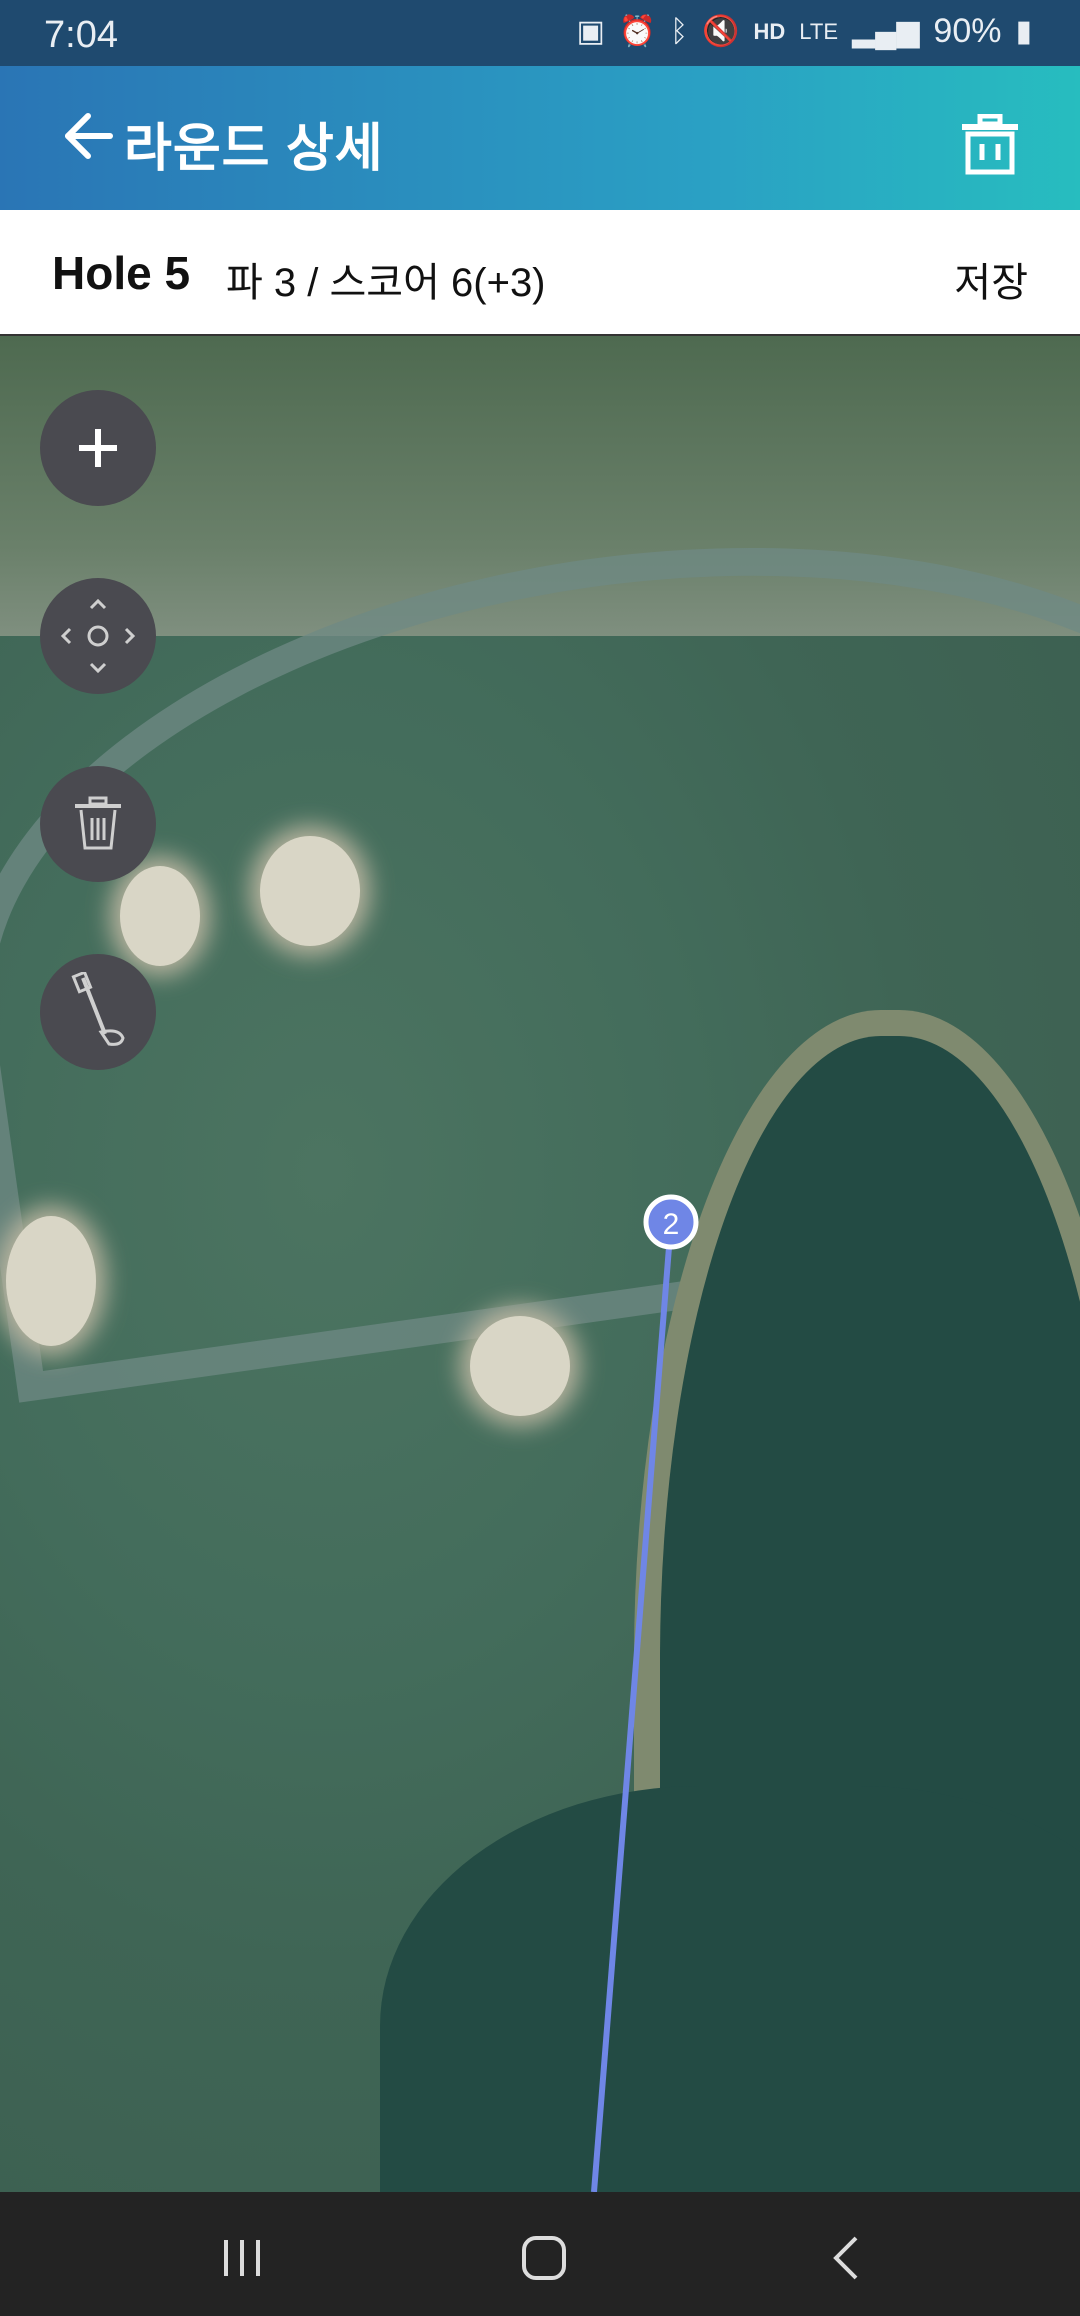 Image resolution: width=1080 pixels, height=2316 pixels. I want to click on home-button, so click(544, 2258).